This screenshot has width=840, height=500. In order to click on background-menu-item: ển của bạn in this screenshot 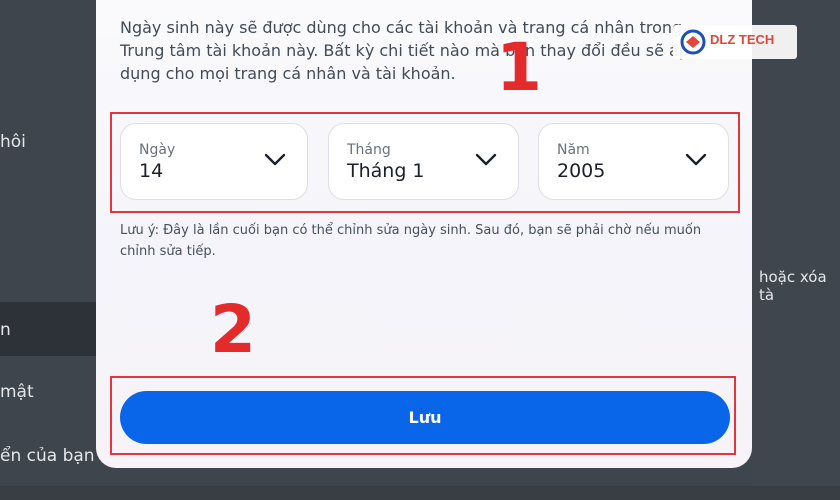, I will do `click(47, 456)`.